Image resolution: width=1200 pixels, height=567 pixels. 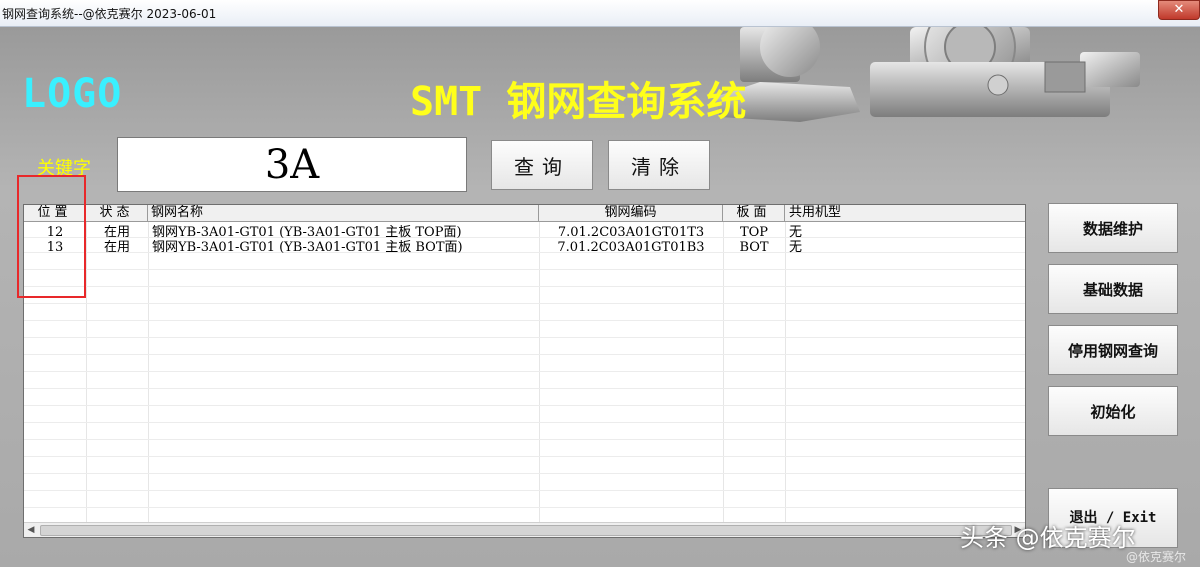 What do you see at coordinates (754, 232) in the screenshot?
I see `cell-board-side: TOP` at bounding box center [754, 232].